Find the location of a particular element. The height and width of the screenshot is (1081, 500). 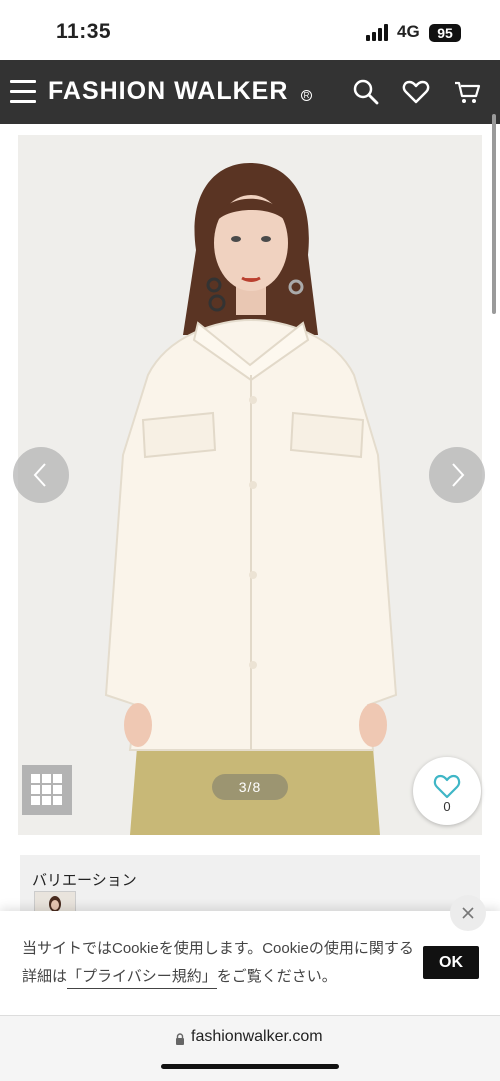

close-icon is located at coordinates (468, 913).